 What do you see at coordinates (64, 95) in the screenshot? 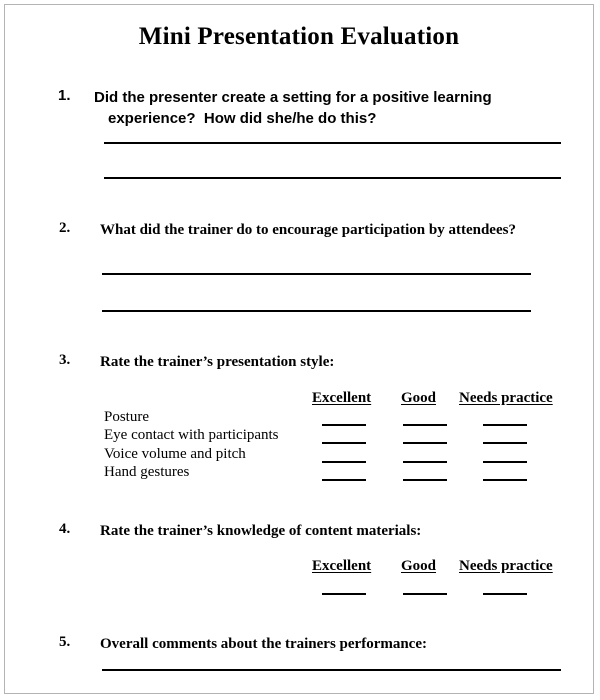
I see `question-1-number: 1.` at bounding box center [64, 95].